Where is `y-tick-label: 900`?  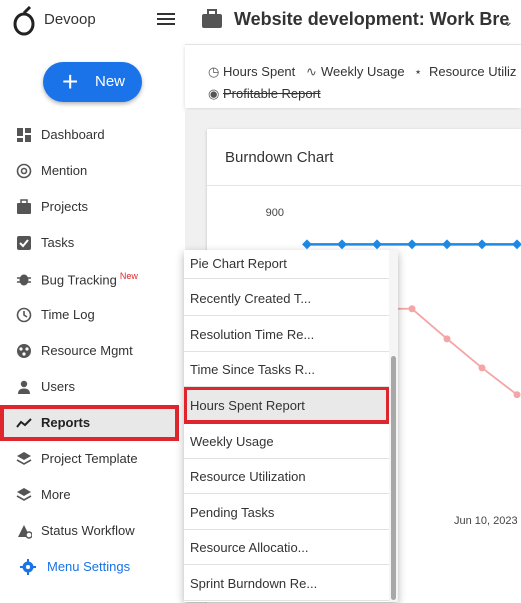
y-tick-label: 900 is located at coordinates (275, 213).